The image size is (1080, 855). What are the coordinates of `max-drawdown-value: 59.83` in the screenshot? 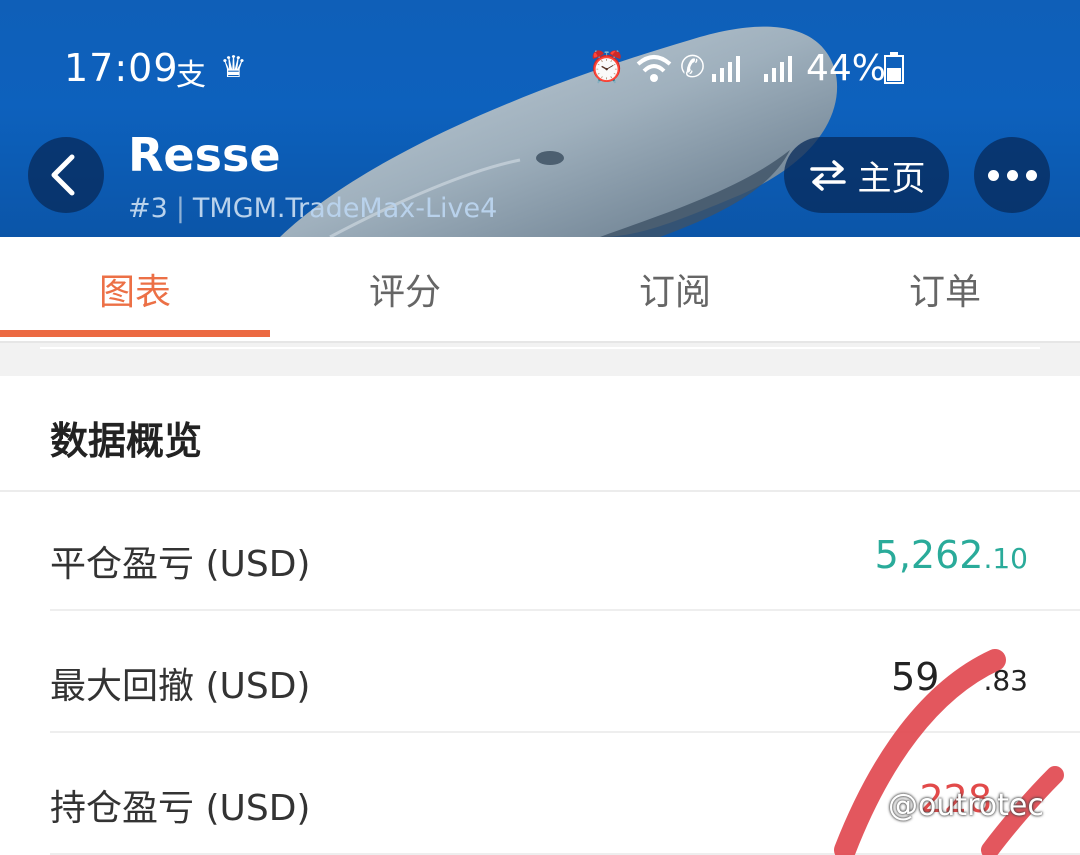 It's located at (959, 677).